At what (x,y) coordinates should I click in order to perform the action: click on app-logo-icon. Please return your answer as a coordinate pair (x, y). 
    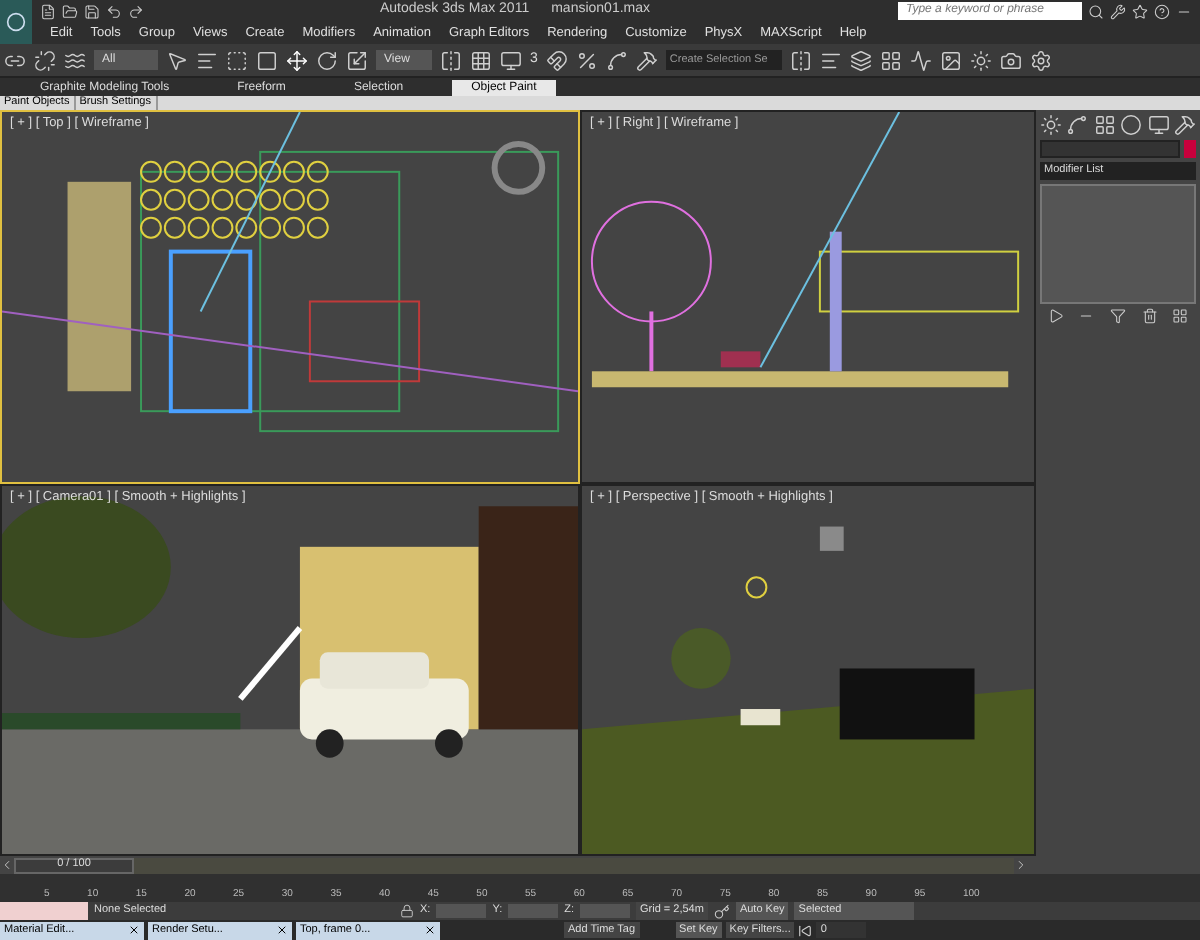
    Looking at the image, I should click on (16, 22).